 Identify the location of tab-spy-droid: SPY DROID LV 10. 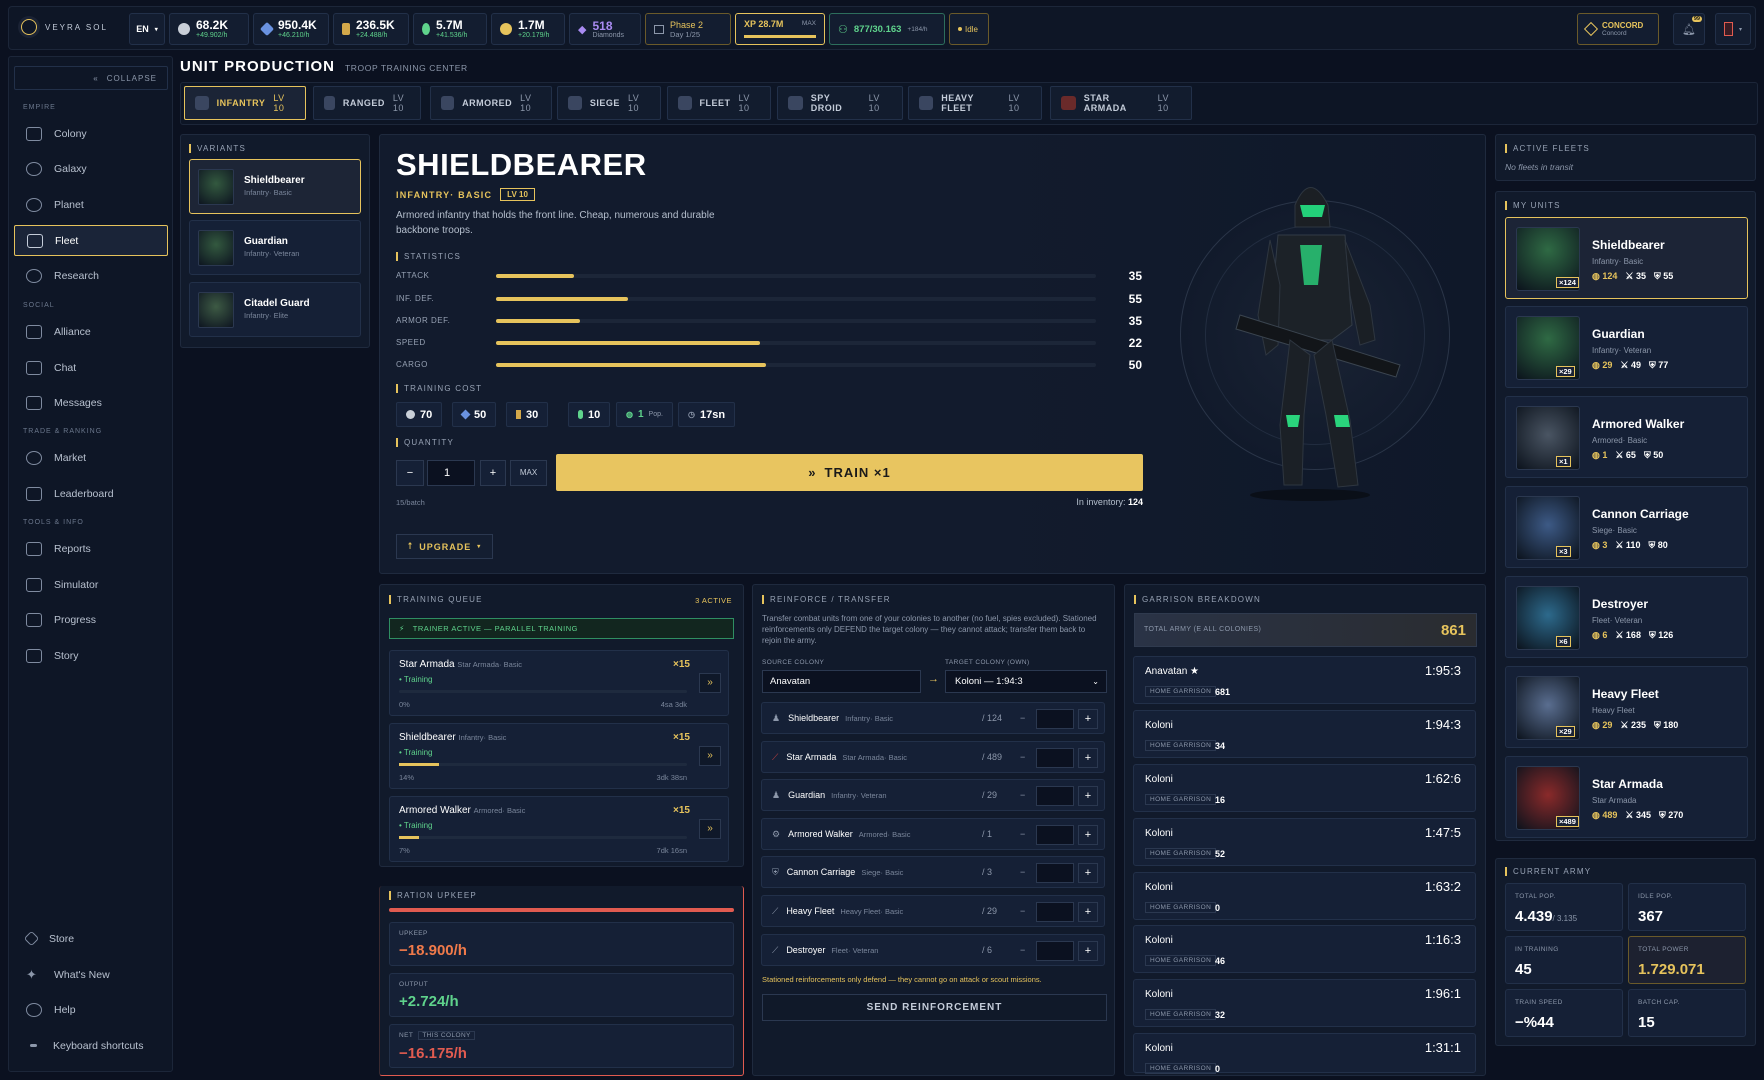
(840, 103).